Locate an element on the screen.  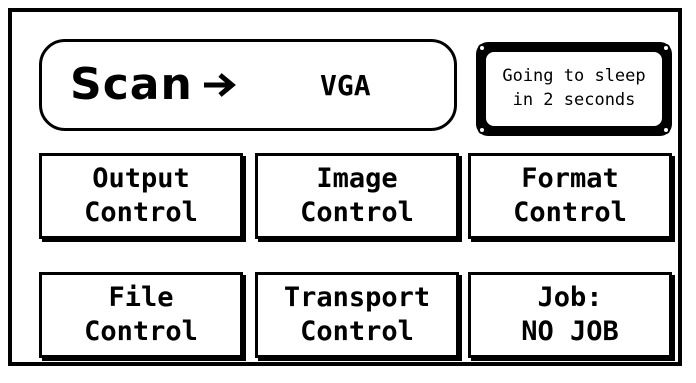
button-label-line1: Transport is located at coordinates (357, 297).